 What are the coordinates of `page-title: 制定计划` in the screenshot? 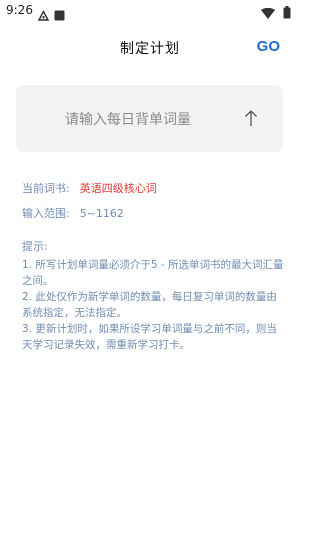 It's located at (150, 49).